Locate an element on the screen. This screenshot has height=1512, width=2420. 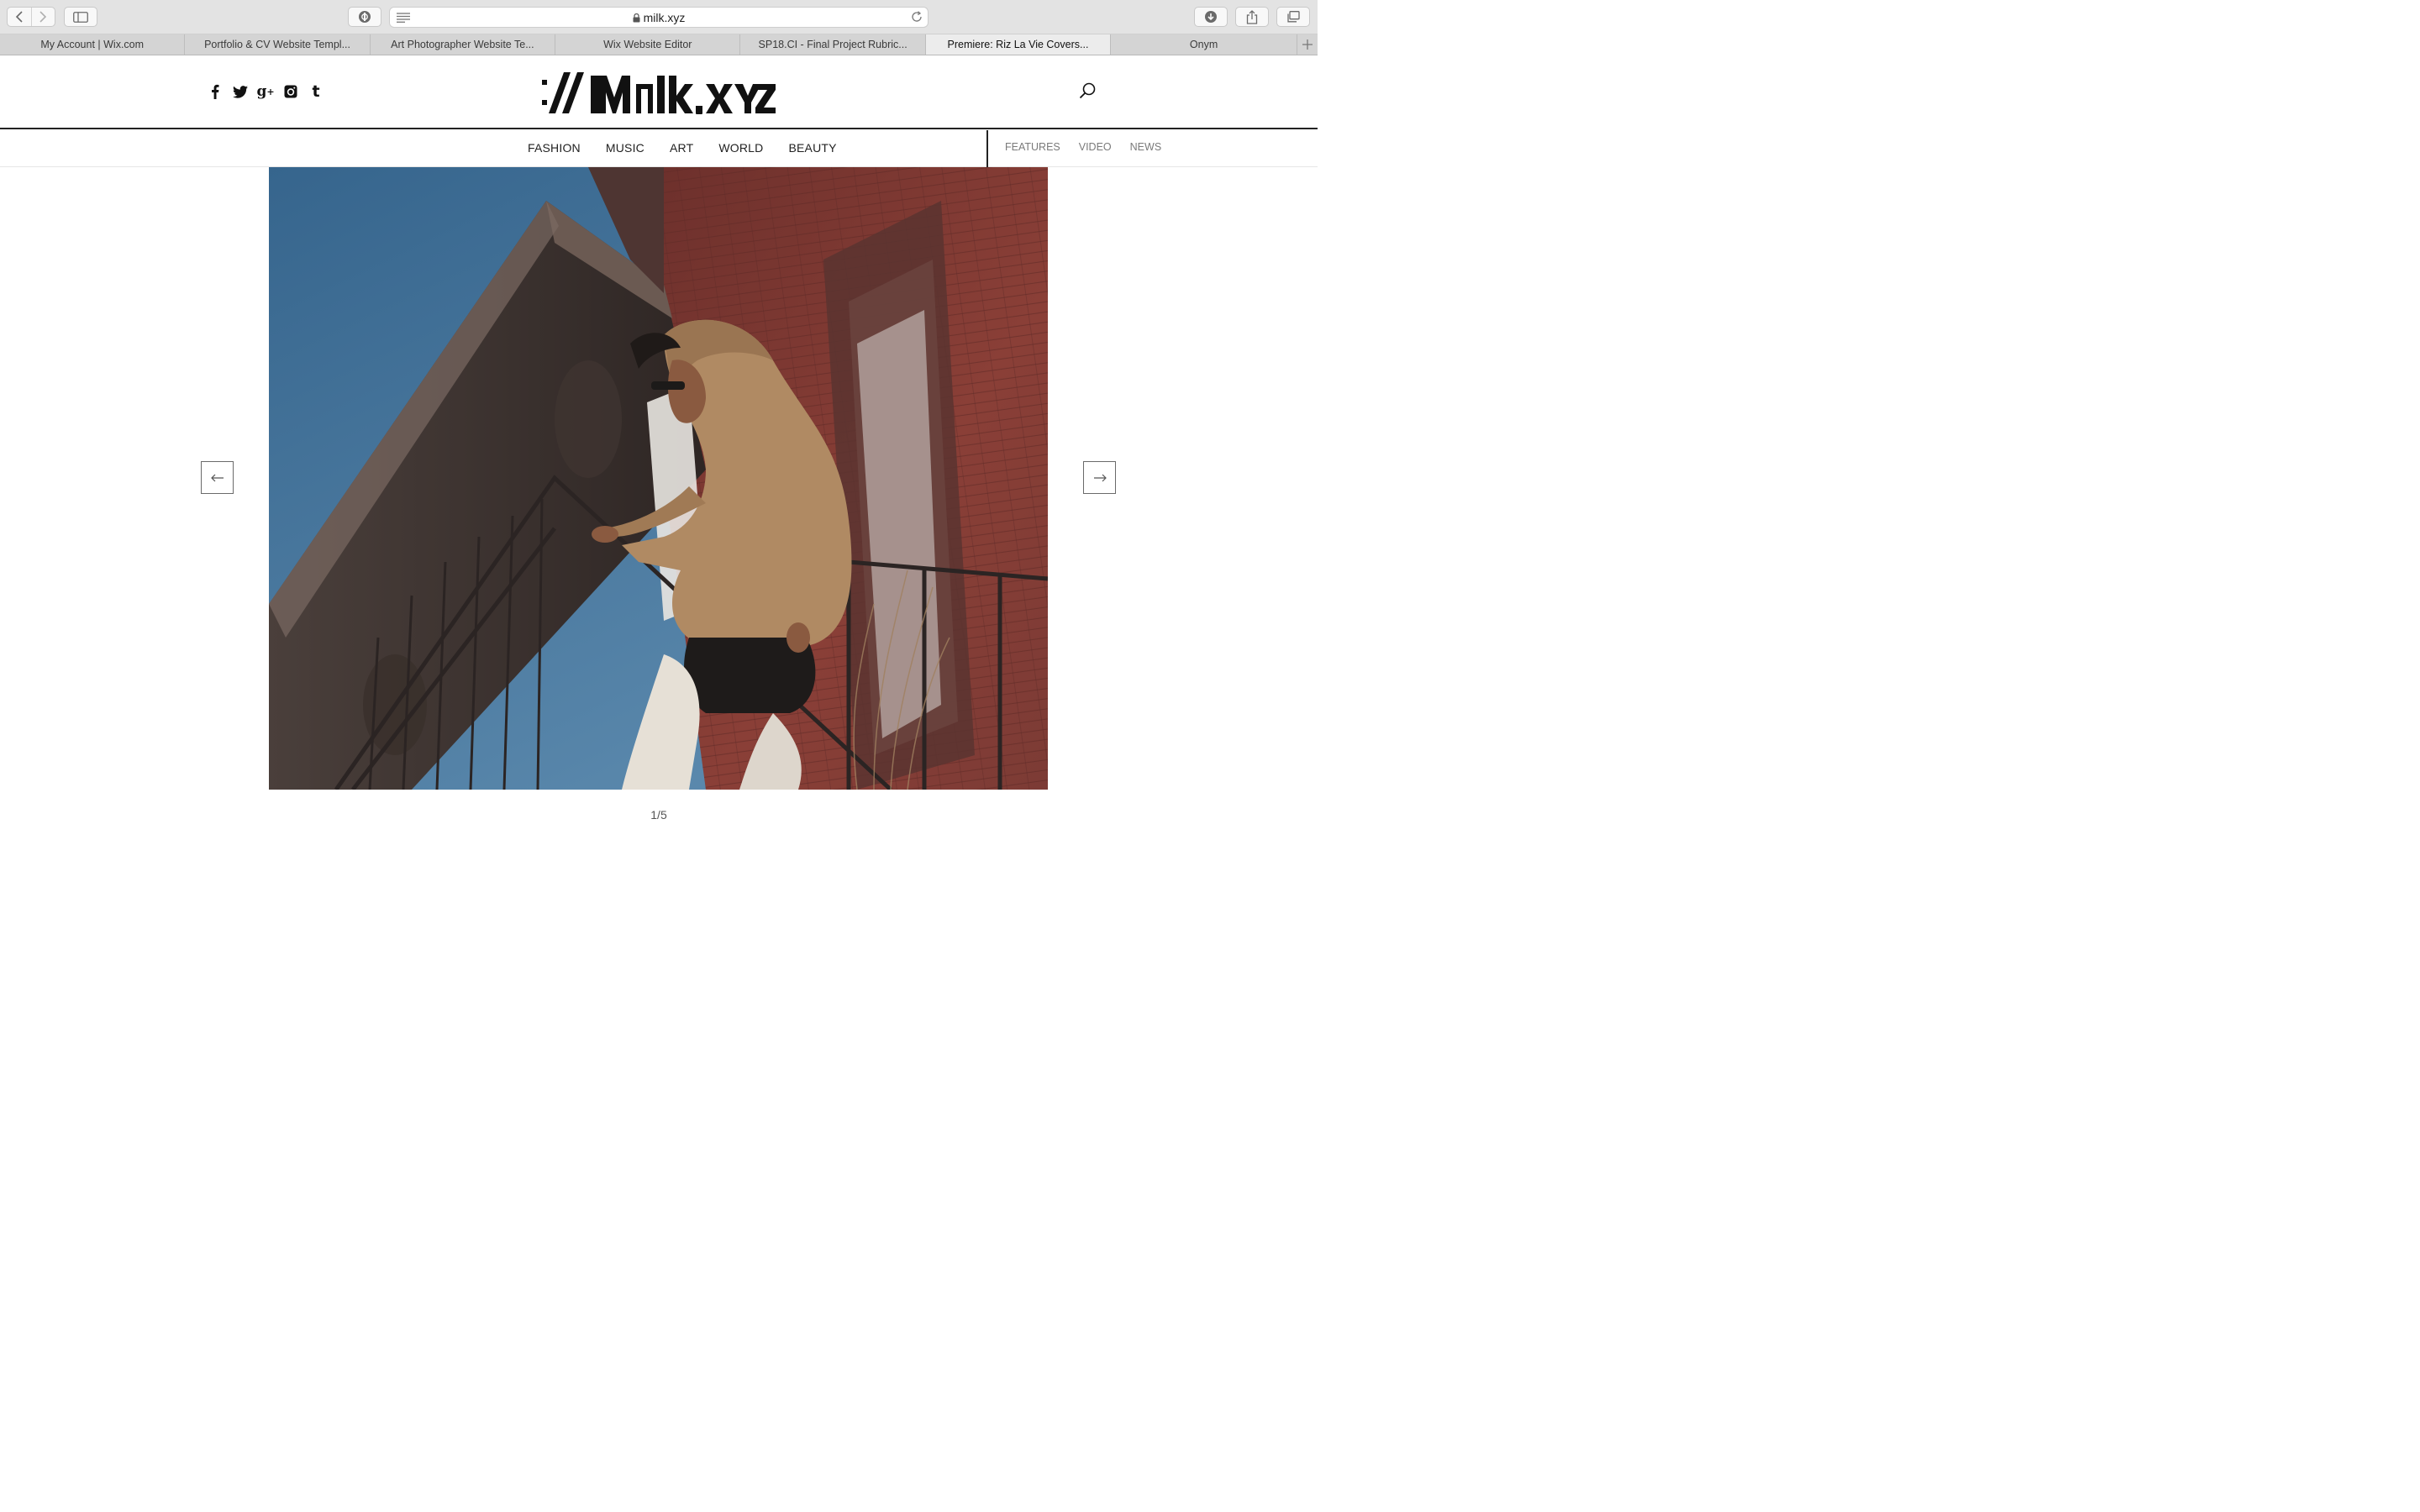
browser-toolbar: milk.xyz is located at coordinates (659, 17).